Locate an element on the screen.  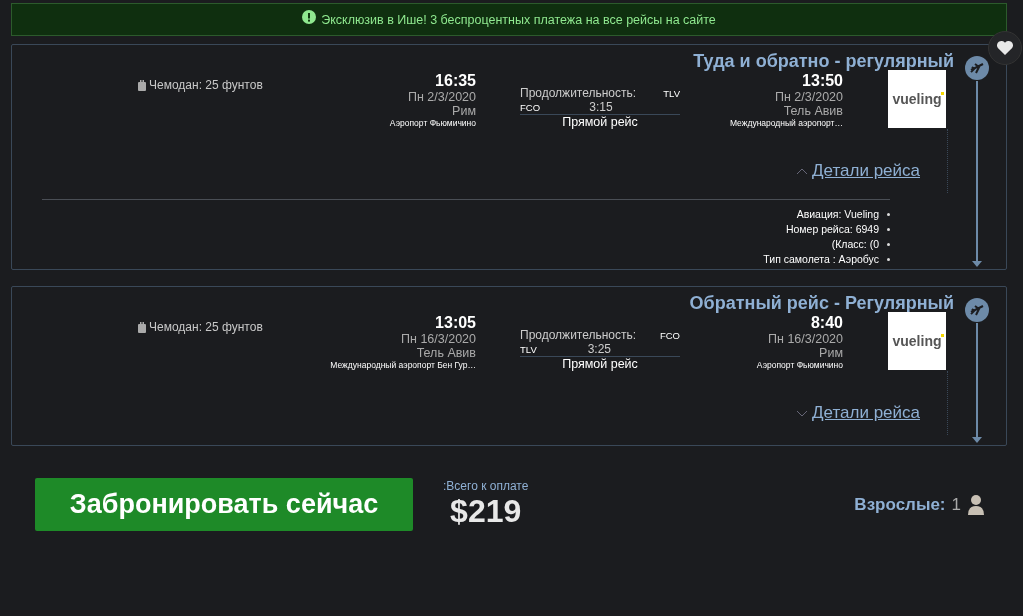
arrival-city: Рим is located at coordinates (831, 353).